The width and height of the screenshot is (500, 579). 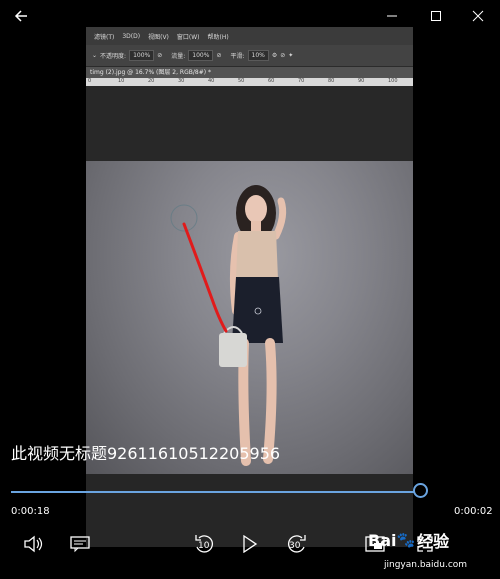 What do you see at coordinates (249, 36) in the screenshot?
I see `editor-menubar: 滤镜(T) 3D(D) 视图(V) 窗口(W) 帮助(H)` at bounding box center [249, 36].